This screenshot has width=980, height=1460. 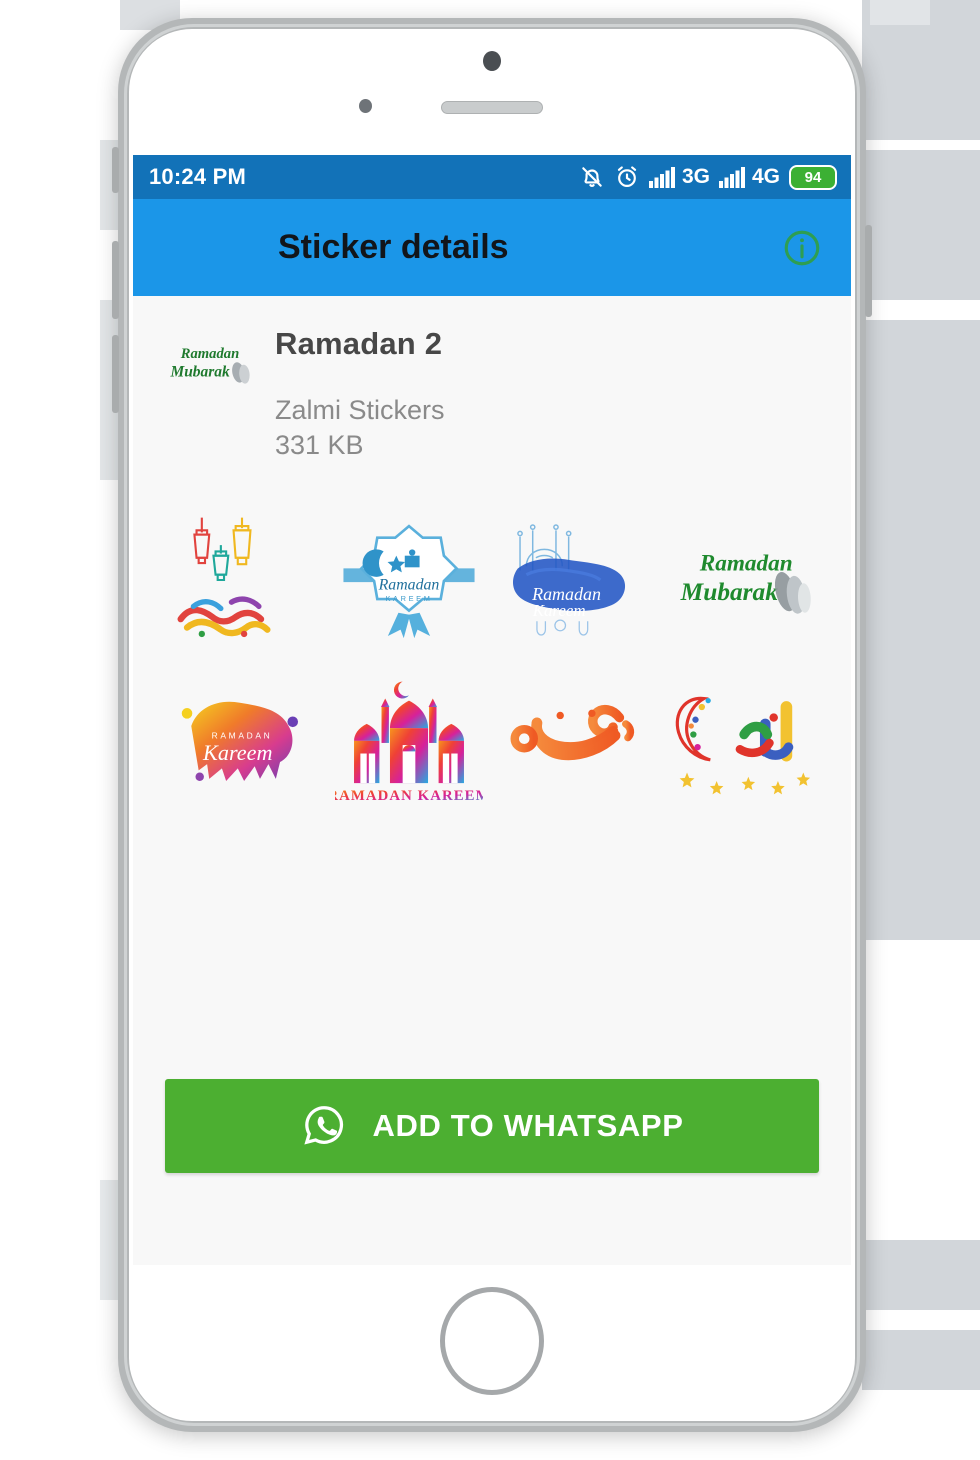 I want to click on sticker-item: RAMADAN Kareem, so click(x=242, y=744).